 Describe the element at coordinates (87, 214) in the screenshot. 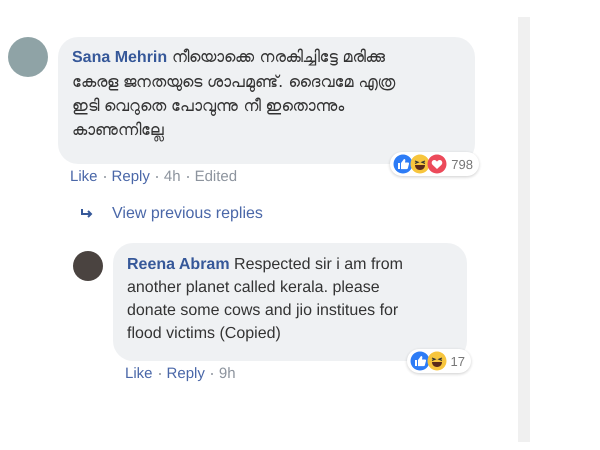

I see `reply-arrow-icon` at that location.